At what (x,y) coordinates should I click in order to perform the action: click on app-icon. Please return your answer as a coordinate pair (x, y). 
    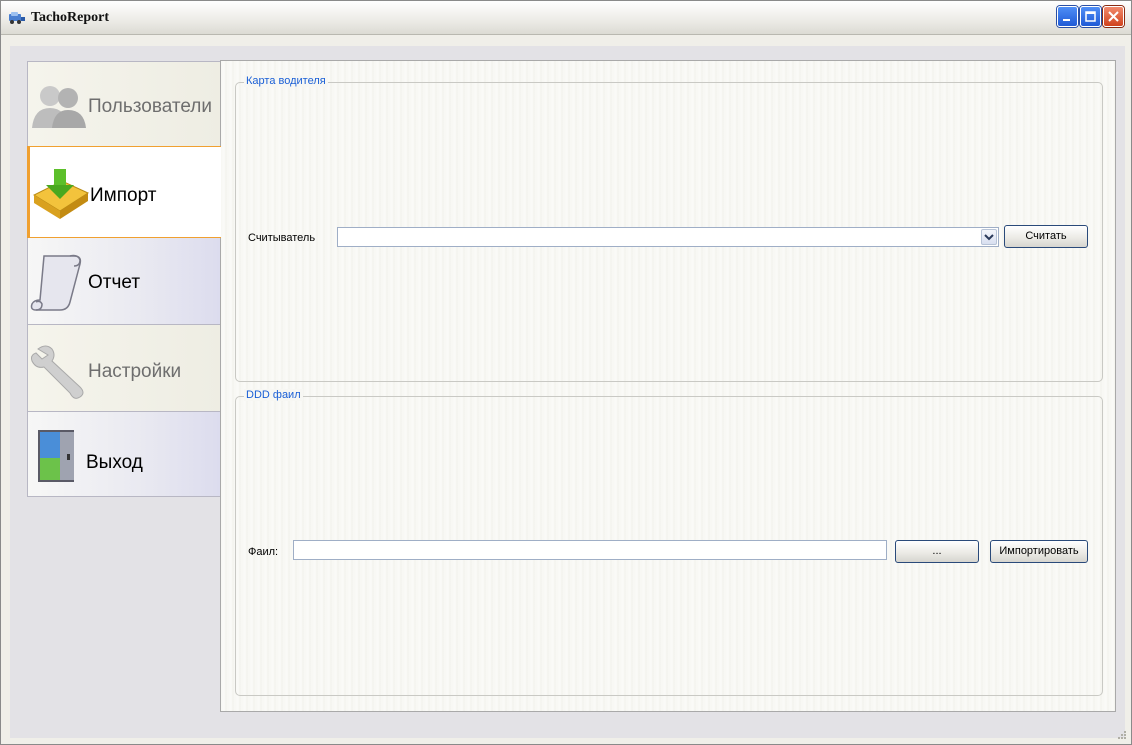
    Looking at the image, I should click on (17, 18).